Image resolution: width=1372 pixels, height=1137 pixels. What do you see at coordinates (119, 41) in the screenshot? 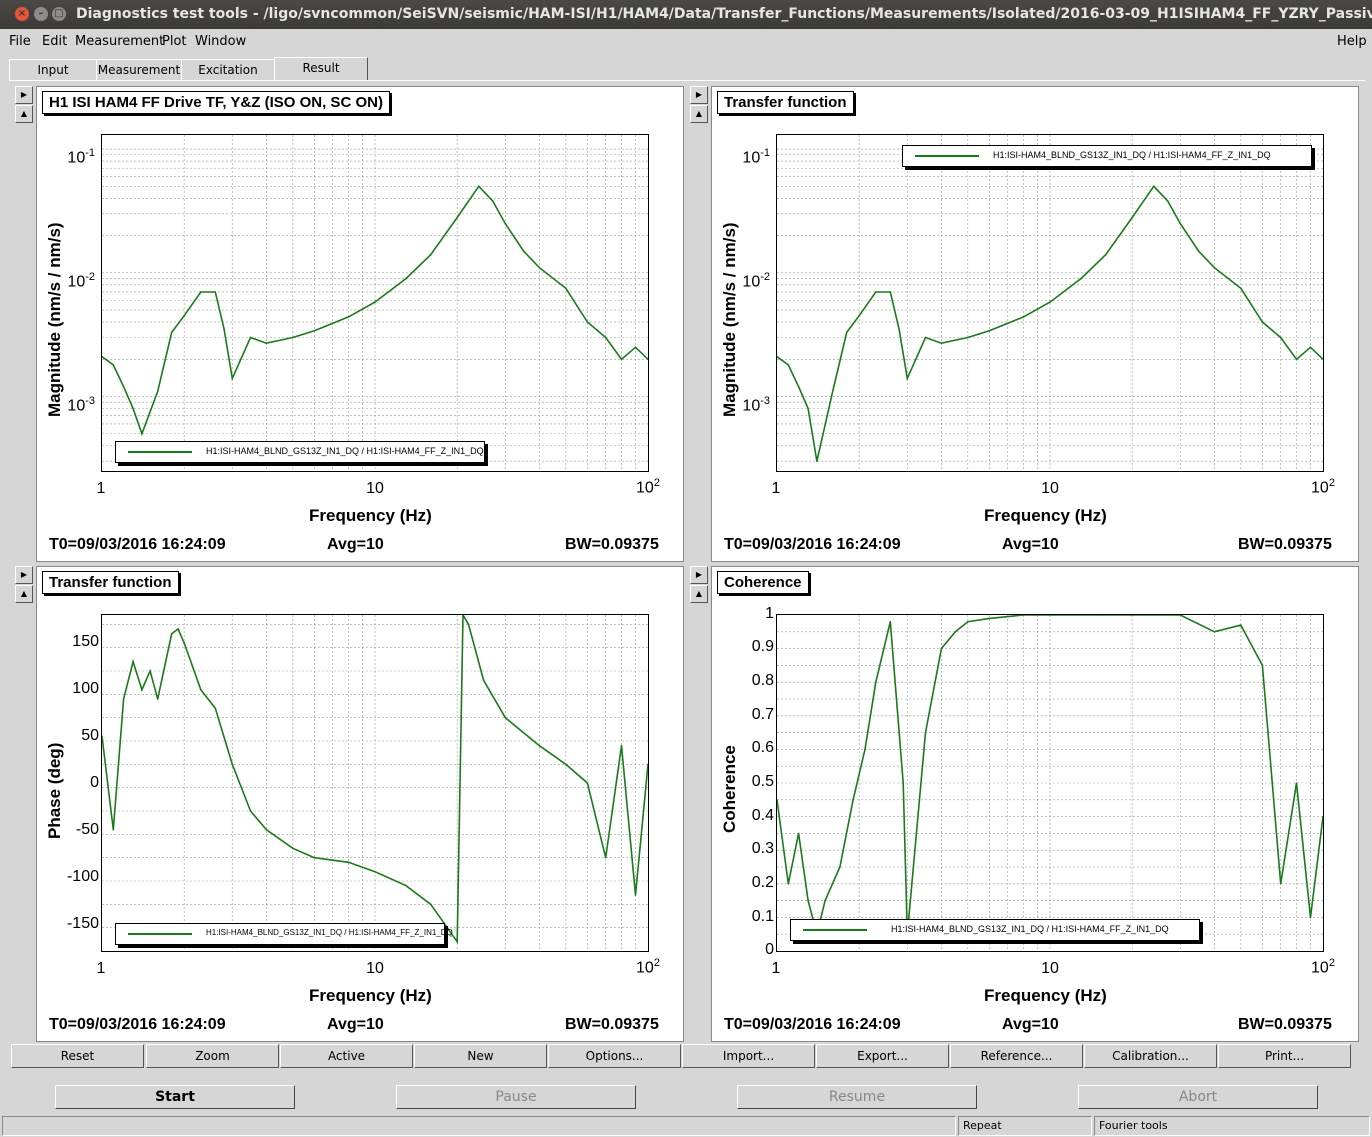
I see `menu-measurement: Measurement` at bounding box center [119, 41].